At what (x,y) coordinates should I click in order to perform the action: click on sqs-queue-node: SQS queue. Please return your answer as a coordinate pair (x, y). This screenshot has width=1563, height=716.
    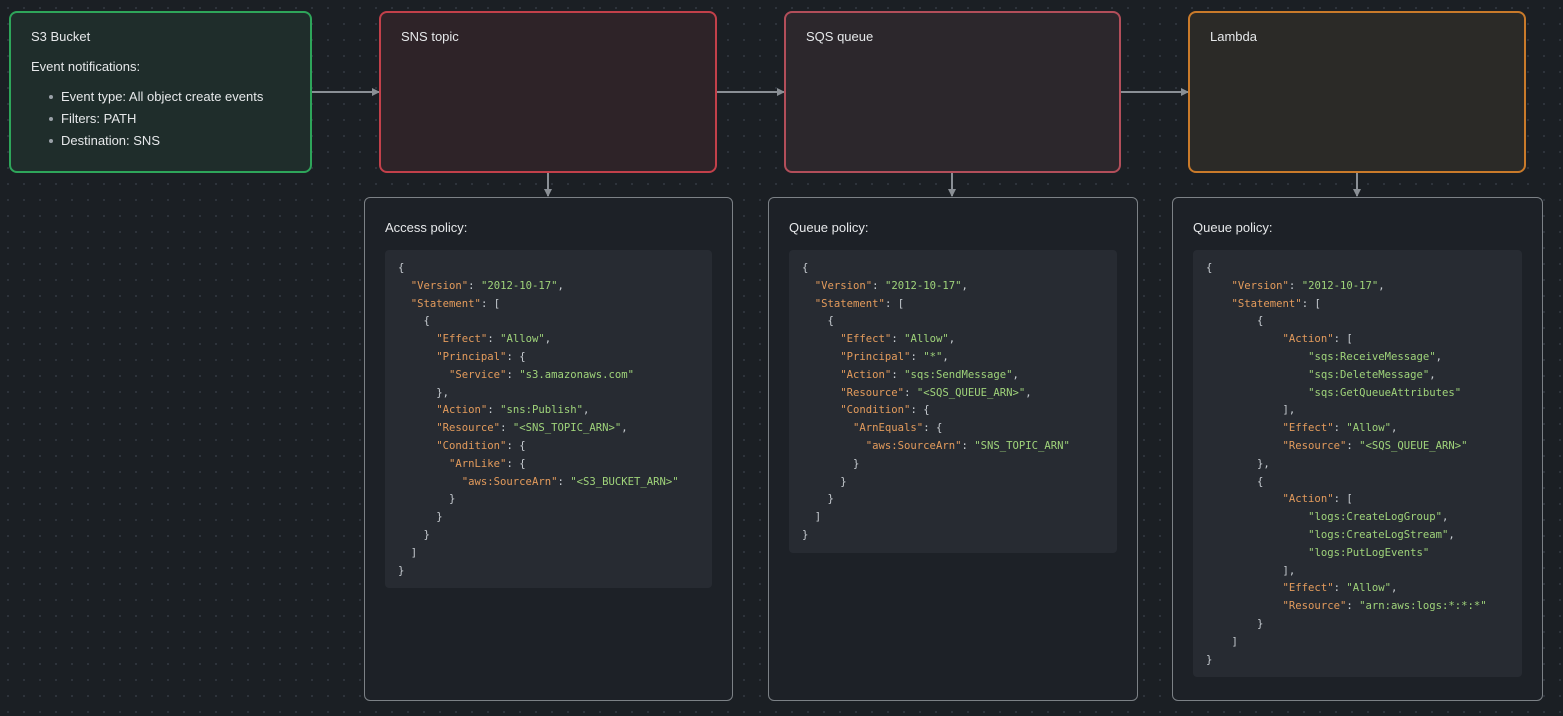
    Looking at the image, I should click on (952, 92).